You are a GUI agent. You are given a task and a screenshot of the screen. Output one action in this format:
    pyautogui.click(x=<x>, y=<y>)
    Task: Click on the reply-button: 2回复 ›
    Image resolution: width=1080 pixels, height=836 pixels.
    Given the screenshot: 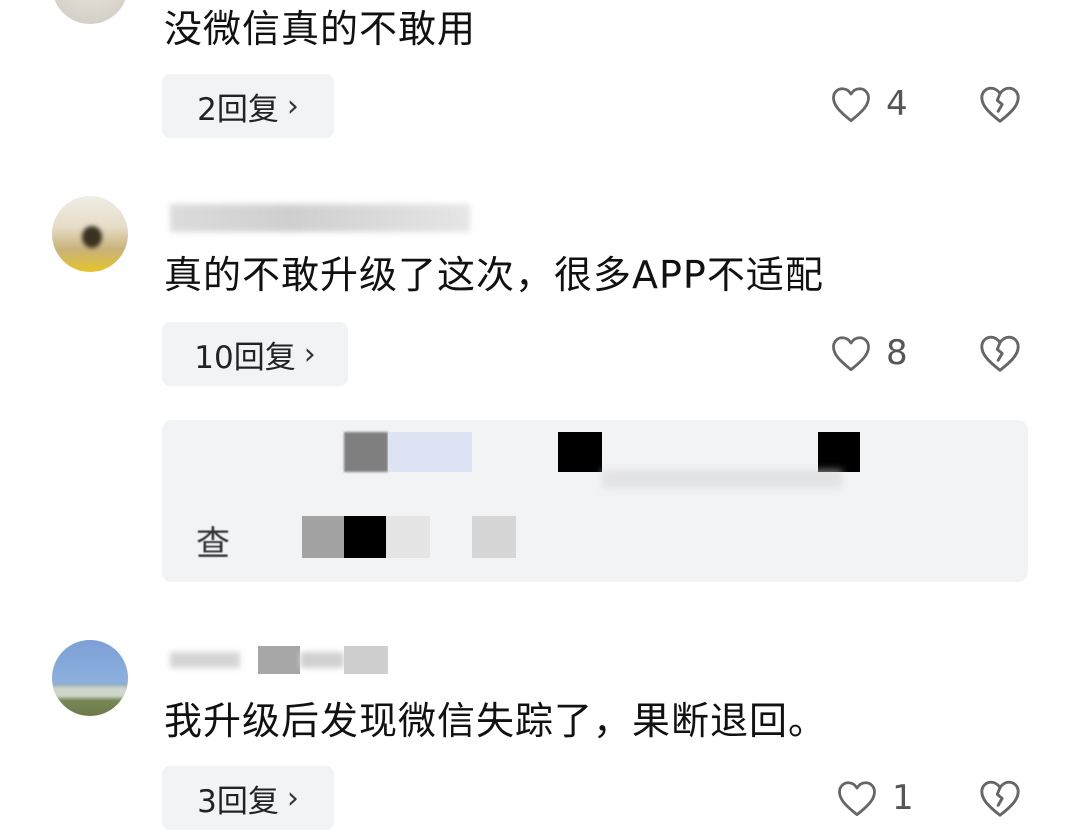 What is the action you would take?
    pyautogui.click(x=248, y=106)
    